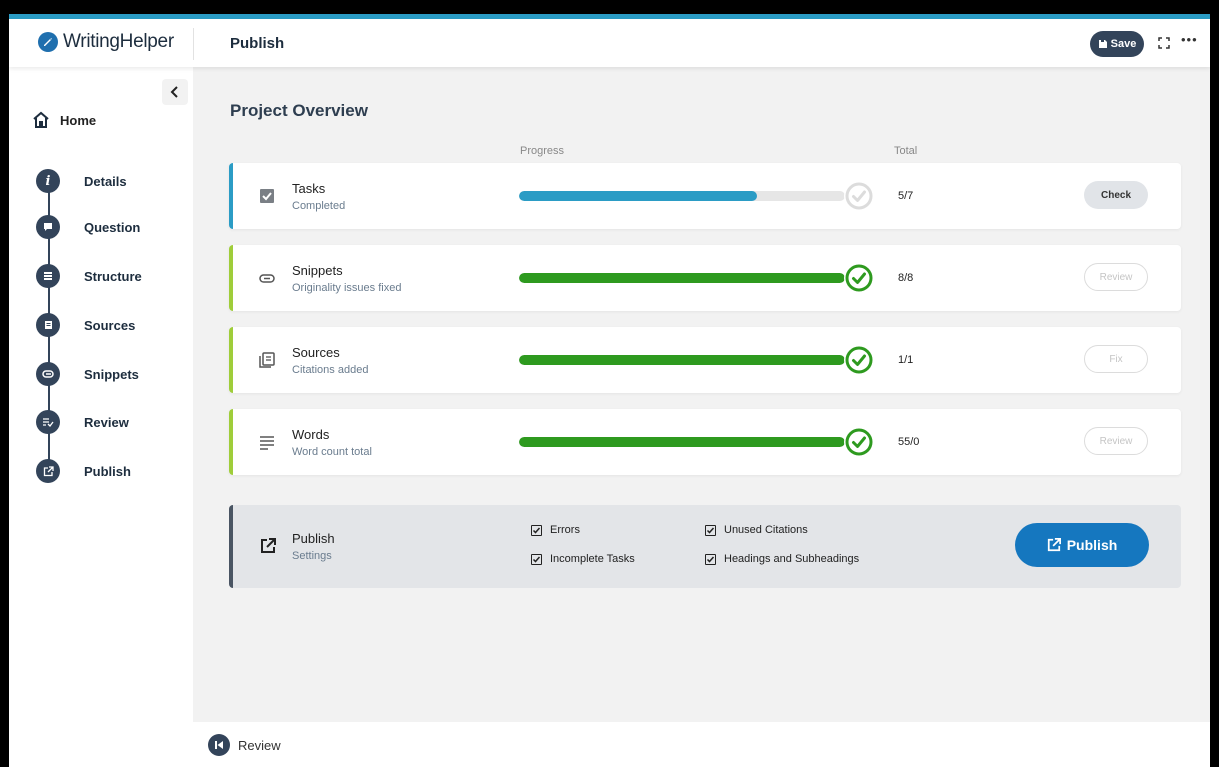 The height and width of the screenshot is (767, 1219). Describe the element at coordinates (48, 42) in the screenshot. I see `logo-icon` at that location.